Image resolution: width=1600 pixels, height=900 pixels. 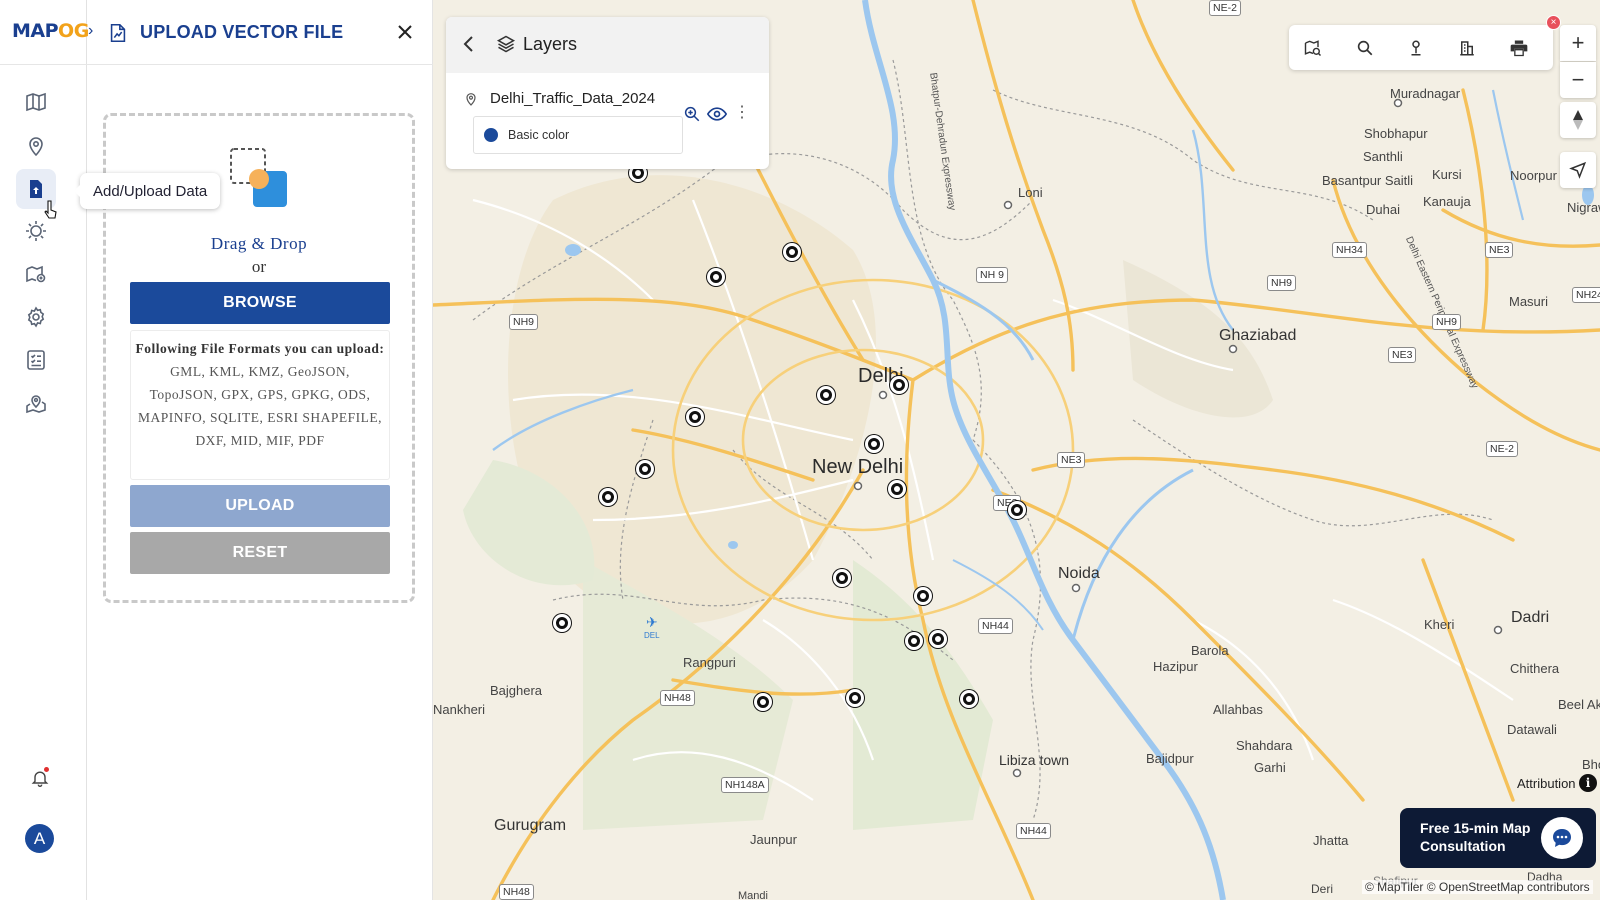 I want to click on chat-button, so click(x=1562, y=838).